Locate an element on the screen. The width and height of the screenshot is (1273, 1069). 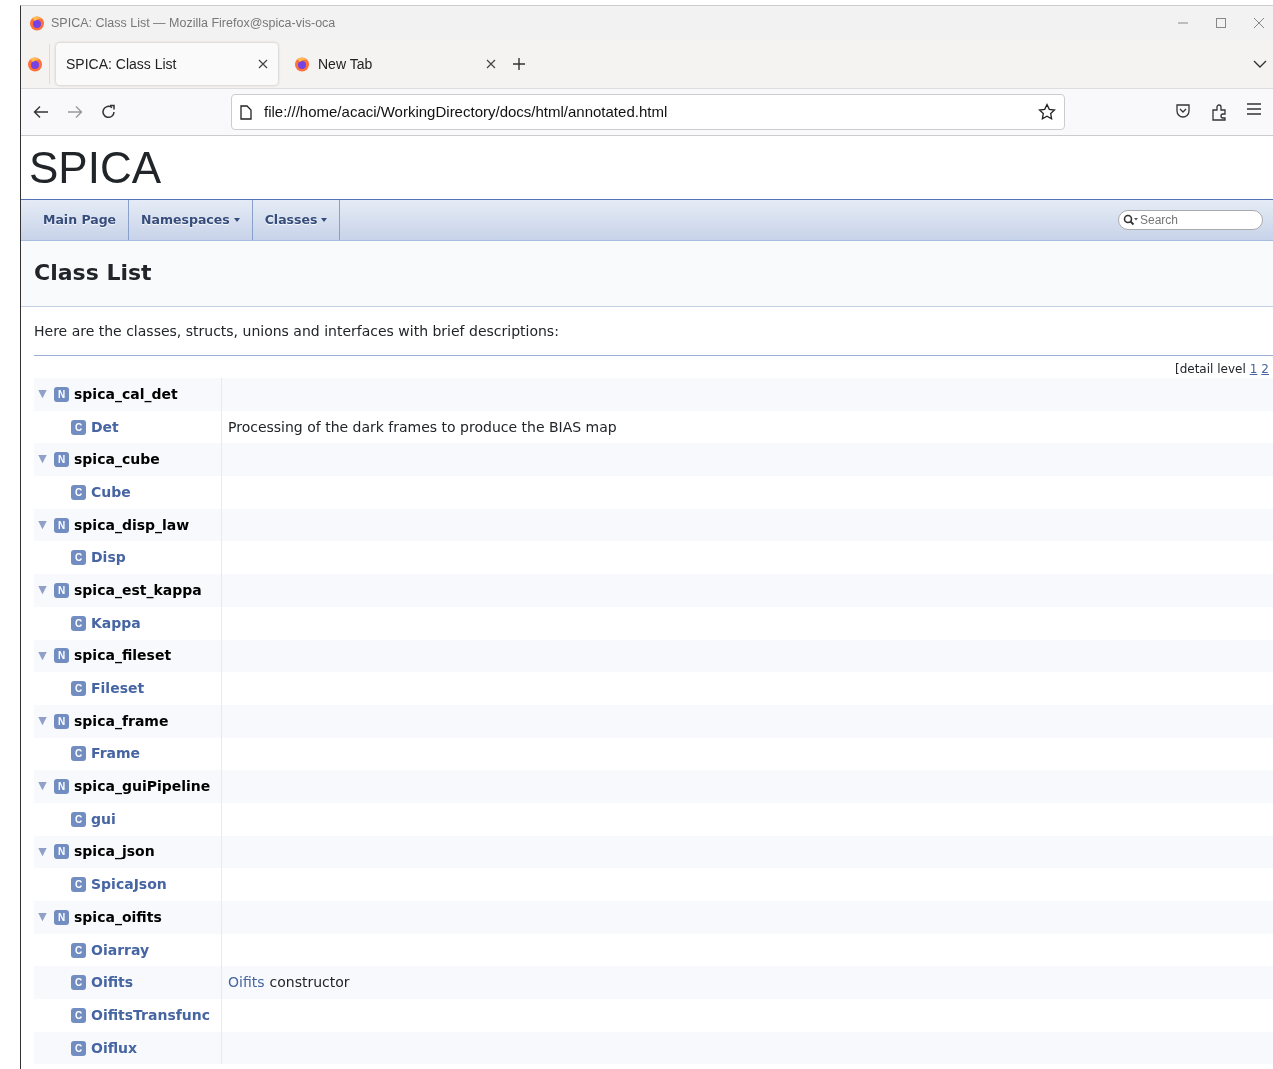
detail-level-link: 2 is located at coordinates (1265, 369).